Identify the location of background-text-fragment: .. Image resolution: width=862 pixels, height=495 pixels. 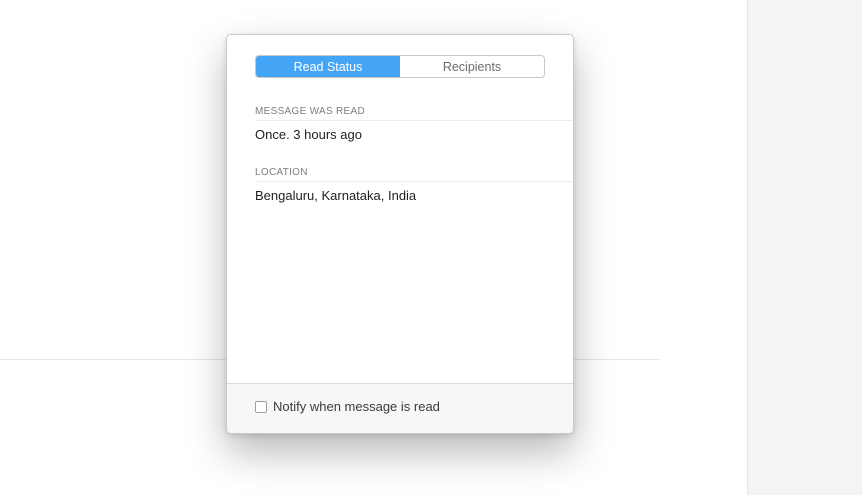
(0, 128).